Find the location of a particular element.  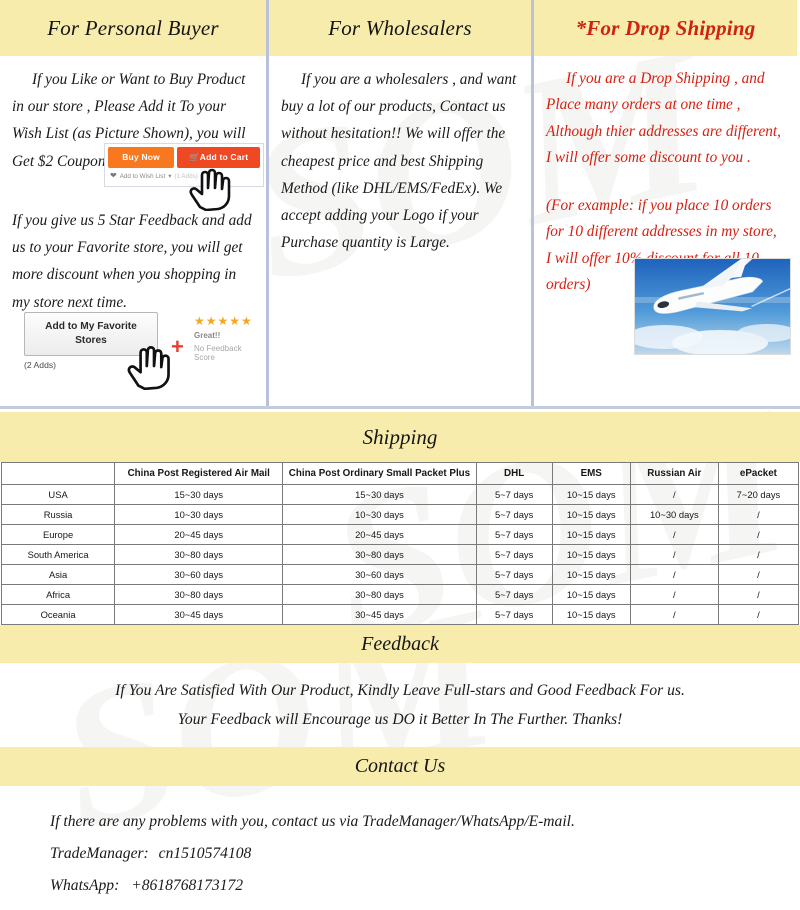

table-cell-region: USA is located at coordinates (58, 494).